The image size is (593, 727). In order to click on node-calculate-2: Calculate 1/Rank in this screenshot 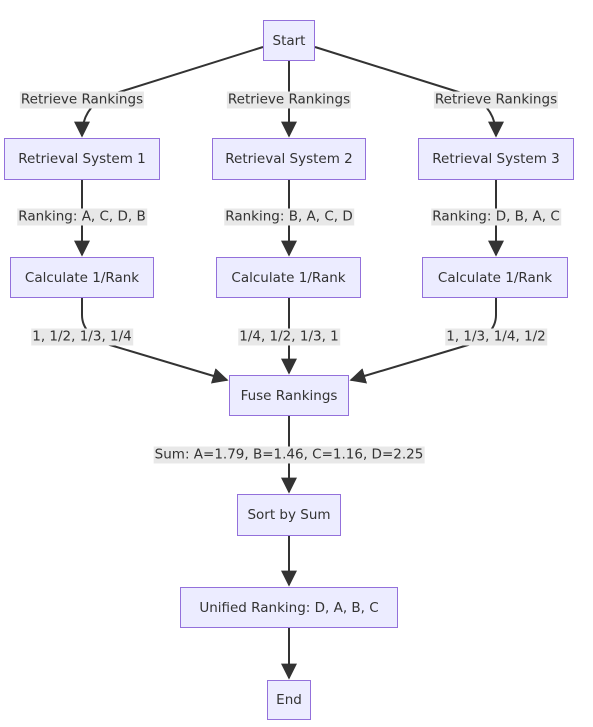, I will do `click(288, 277)`.